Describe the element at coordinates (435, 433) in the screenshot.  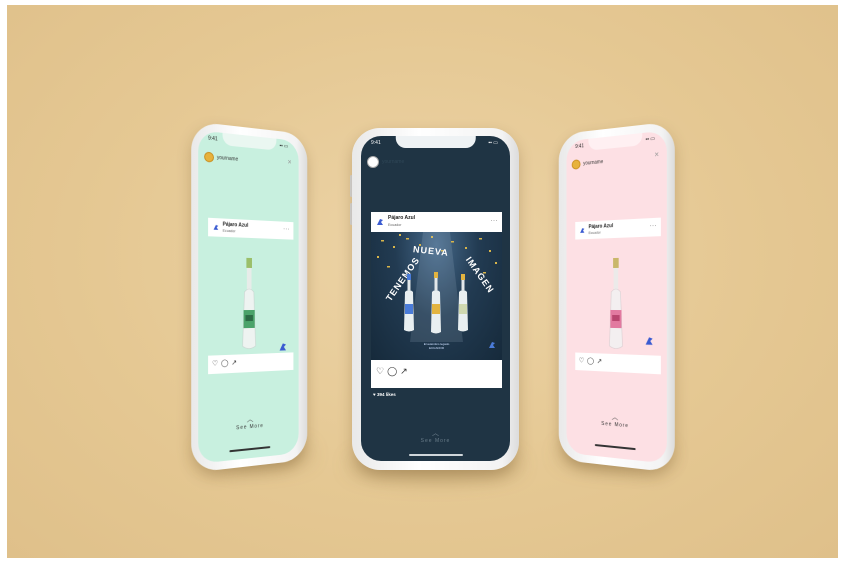
I see `chevron-up-icon: ︿` at that location.